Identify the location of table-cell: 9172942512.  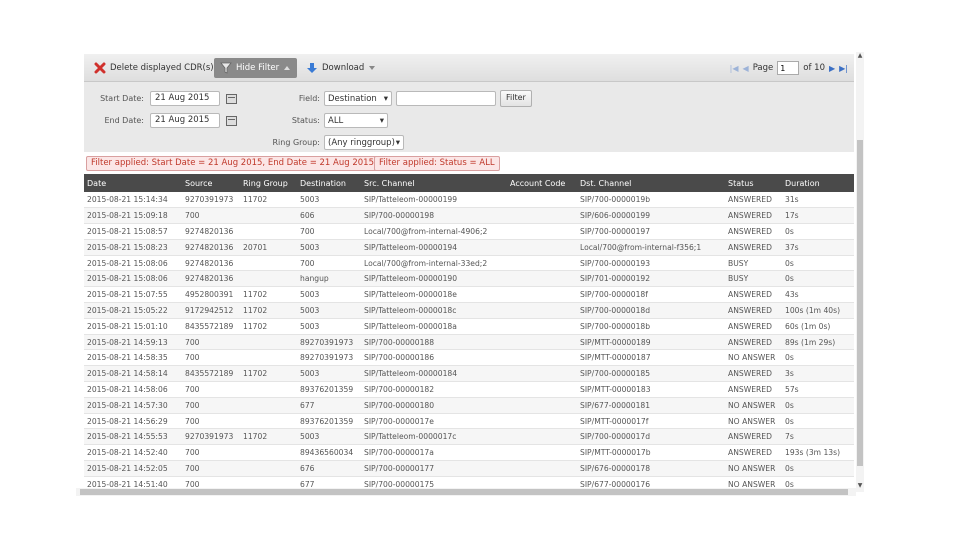
(211, 310).